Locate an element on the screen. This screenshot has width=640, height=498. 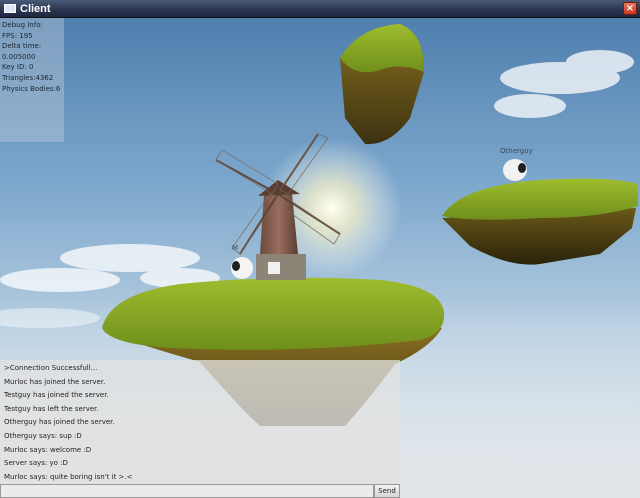
floating-rock-top is located at coordinates (382, 84).